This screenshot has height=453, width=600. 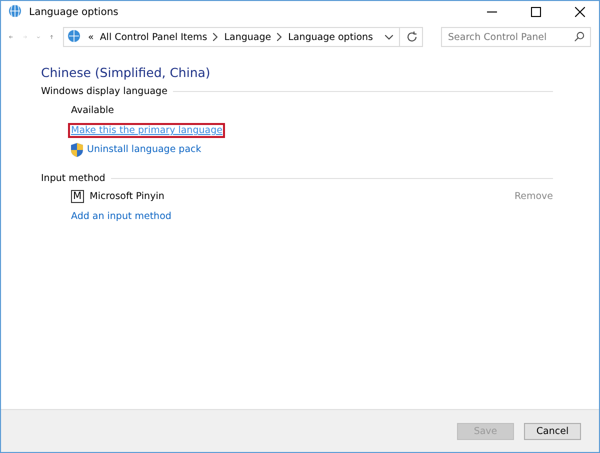 I want to click on link: Uninstall language pack, so click(x=144, y=149).